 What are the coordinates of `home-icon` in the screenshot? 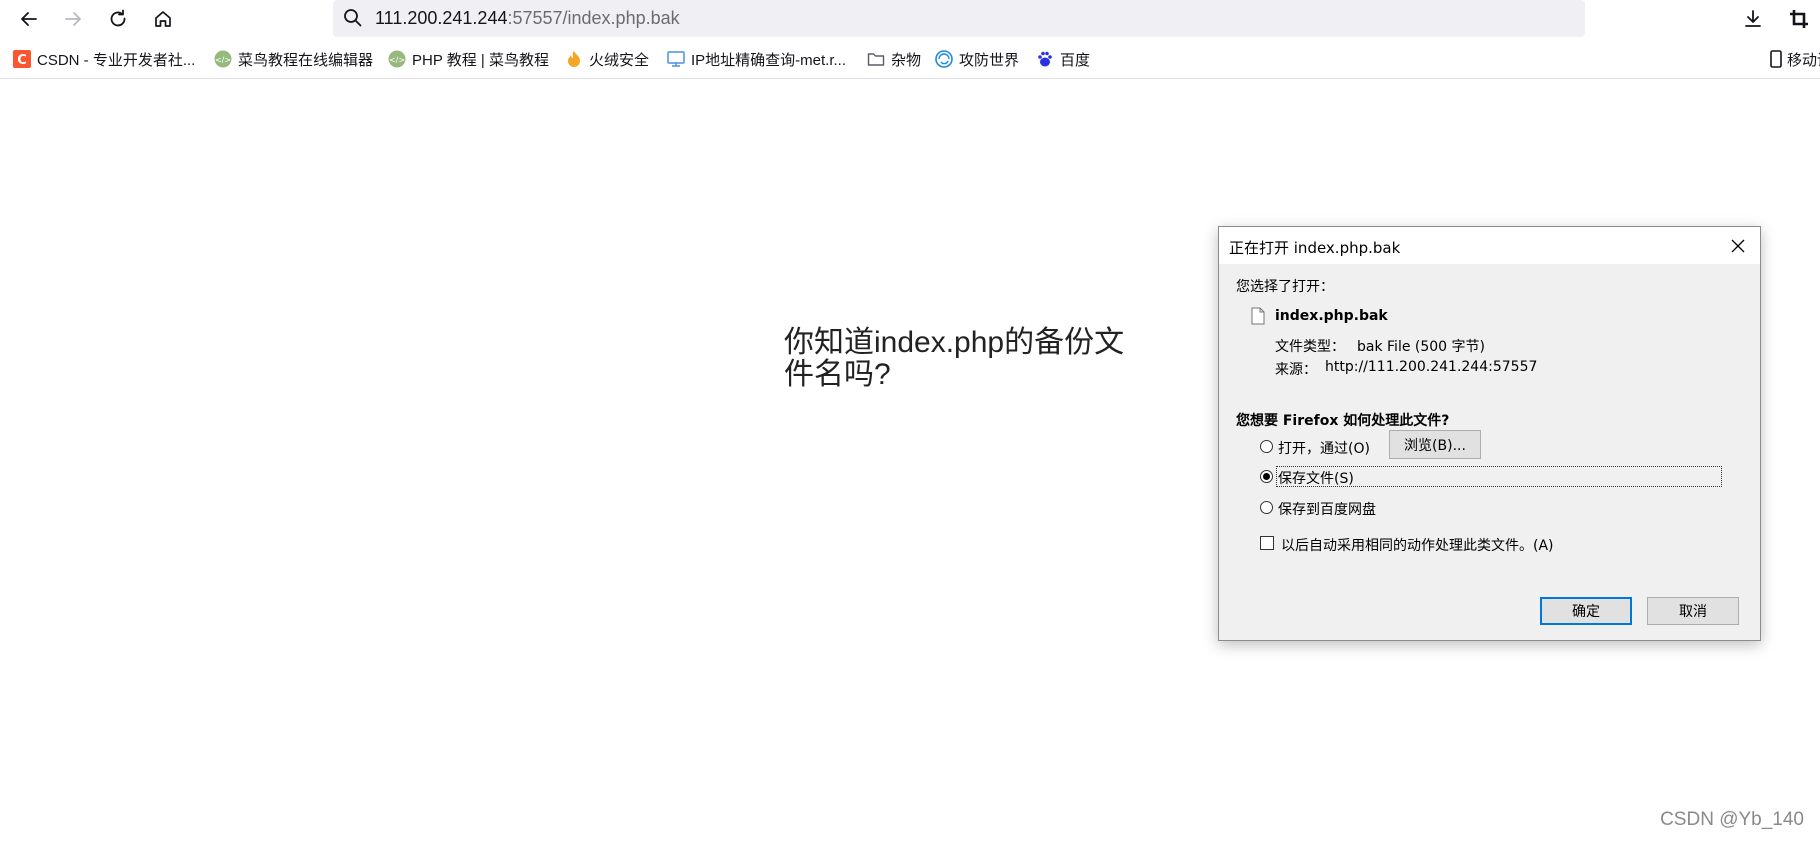 It's located at (163, 19).